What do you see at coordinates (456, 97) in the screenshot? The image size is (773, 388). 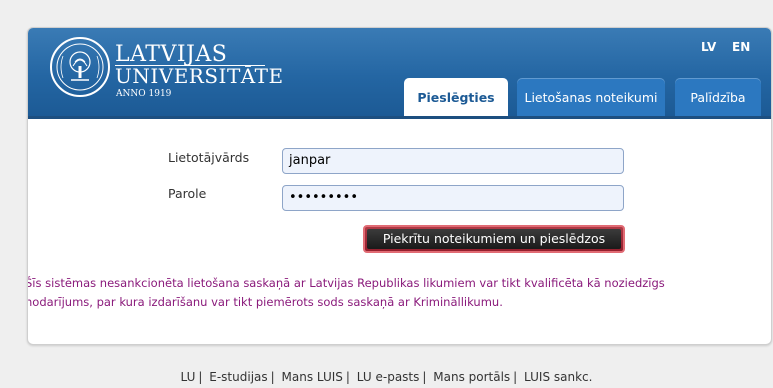 I see `tab-login: Pieslēgties` at bounding box center [456, 97].